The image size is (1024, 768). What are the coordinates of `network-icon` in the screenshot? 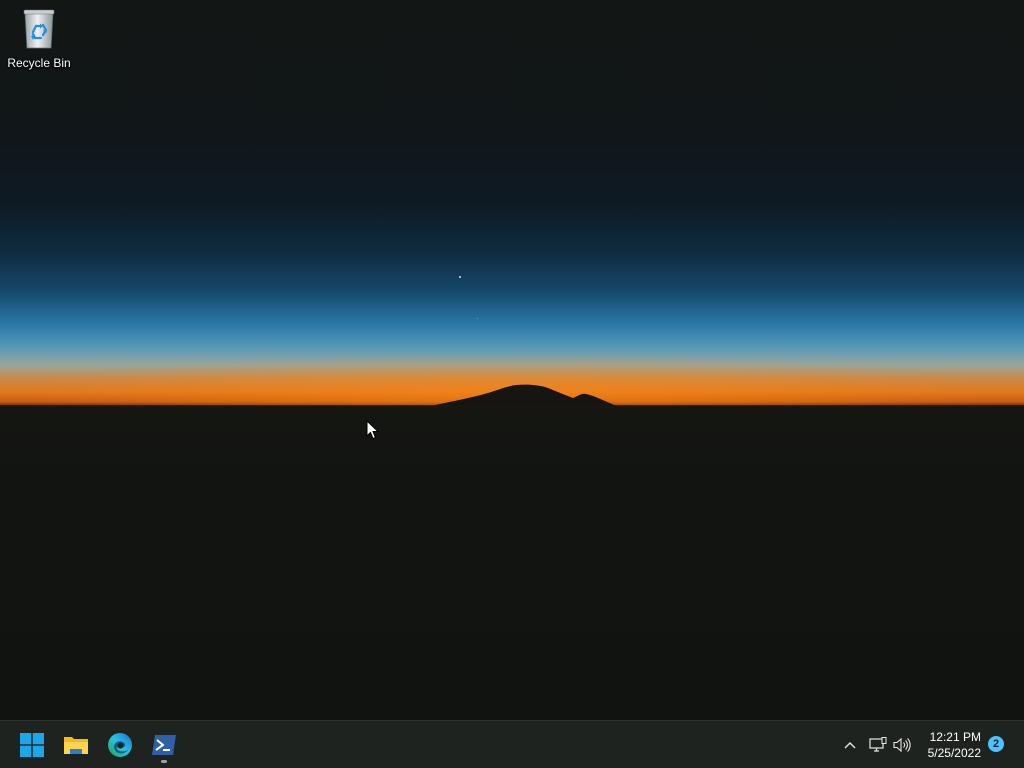 It's located at (878, 744).